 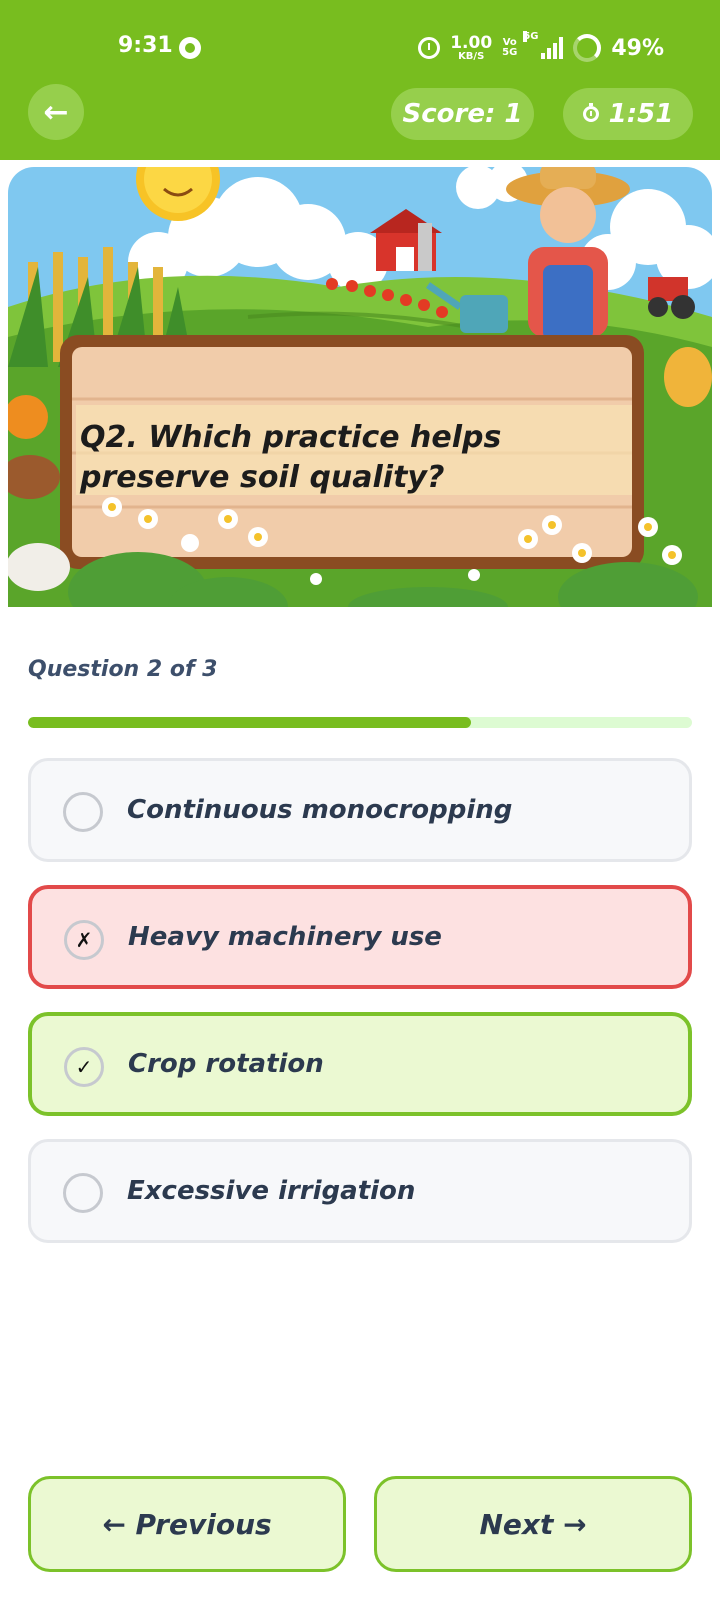 What do you see at coordinates (543, 45) in the screenshot?
I see `signal-icon: 5G` at bounding box center [543, 45].